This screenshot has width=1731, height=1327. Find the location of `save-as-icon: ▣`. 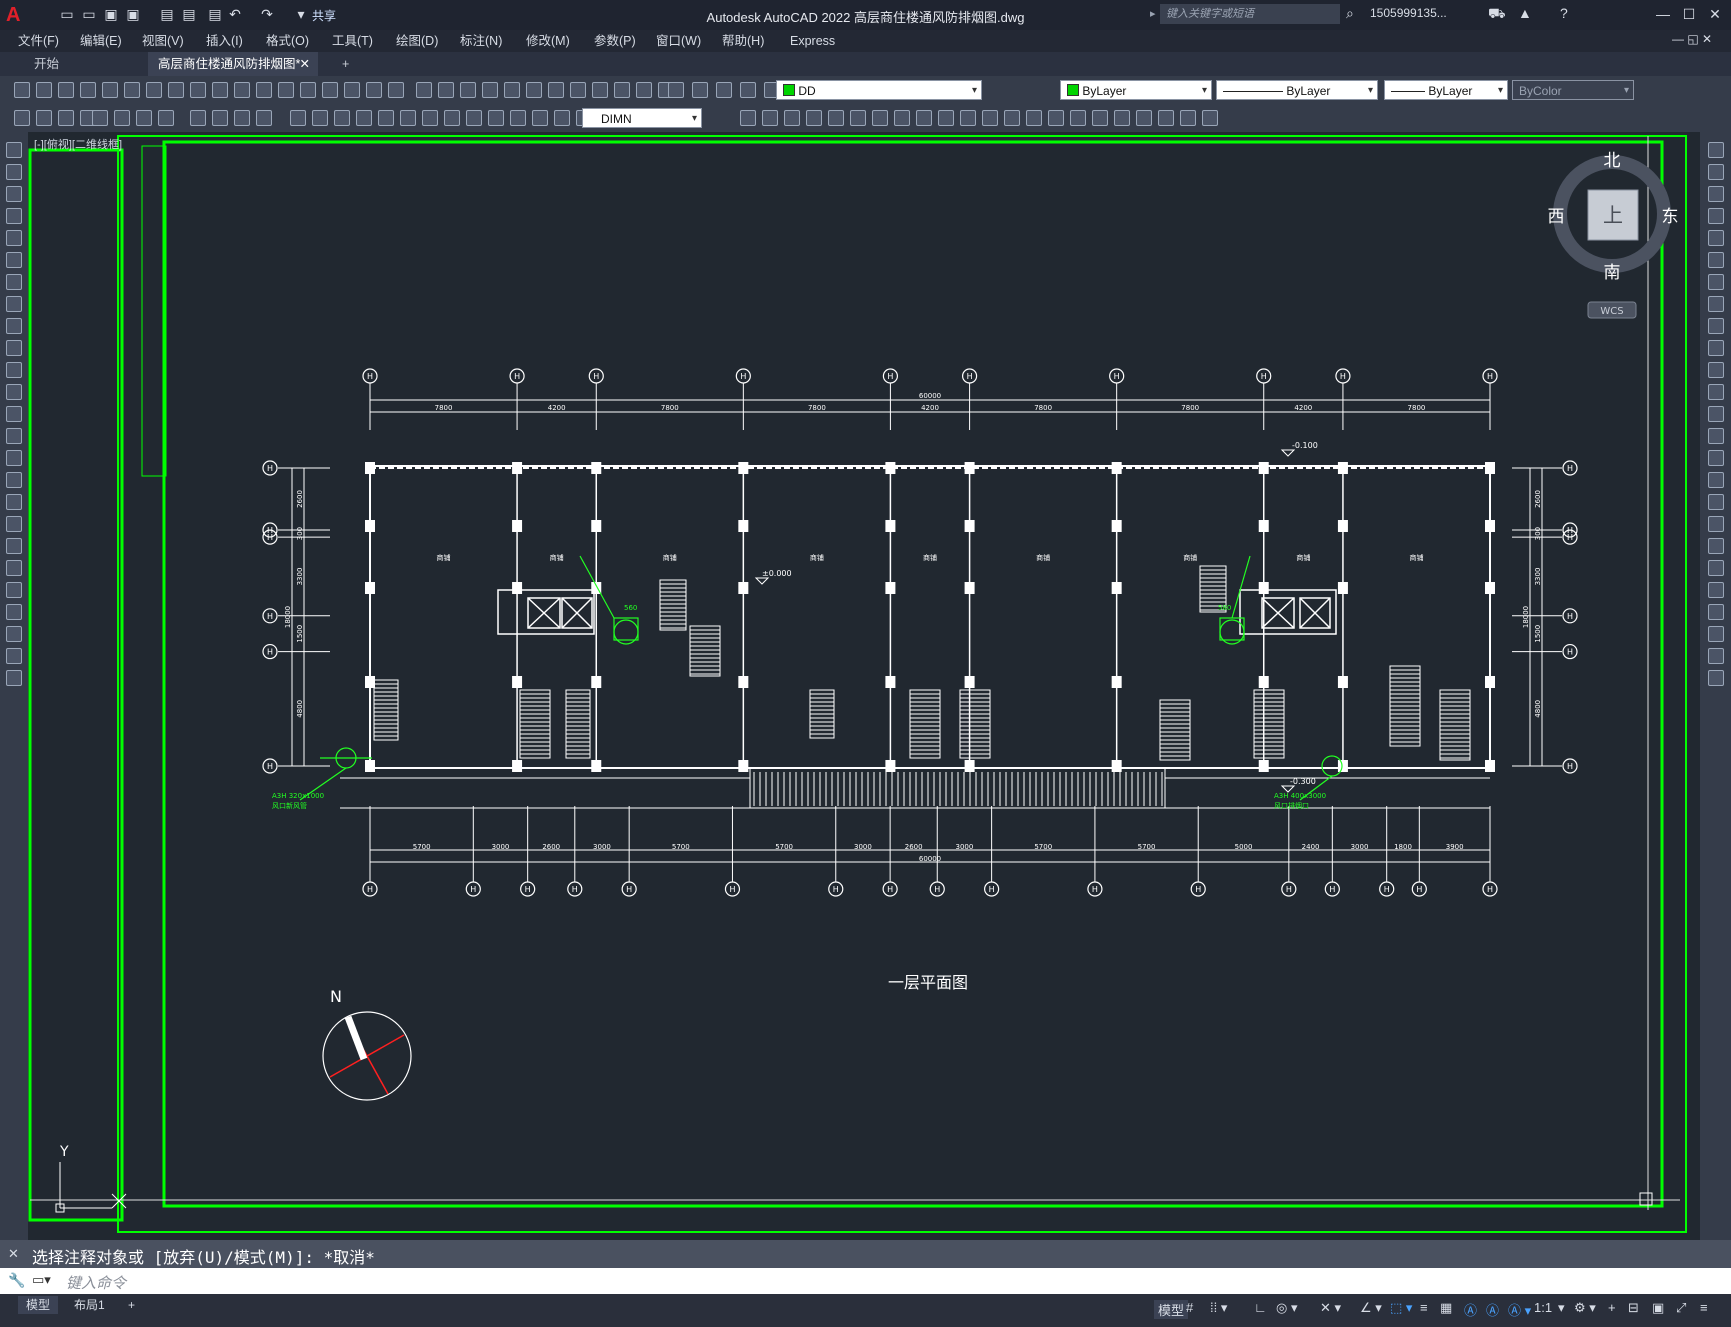

save-as-icon: ▣ is located at coordinates (133, 14).